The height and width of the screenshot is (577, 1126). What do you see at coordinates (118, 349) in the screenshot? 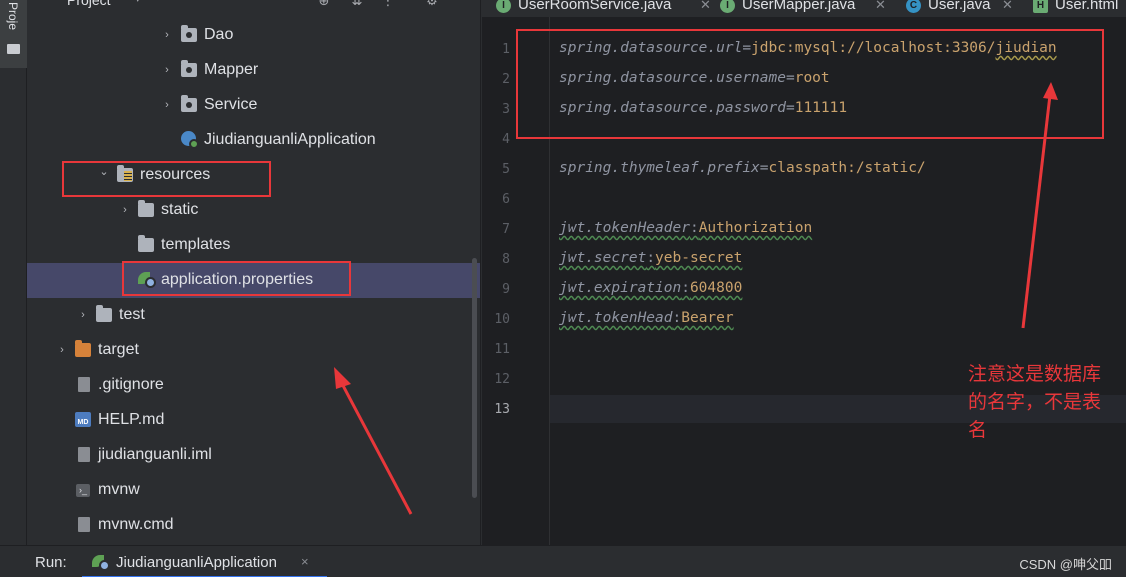
I see `tree-item-label: target` at bounding box center [118, 349].